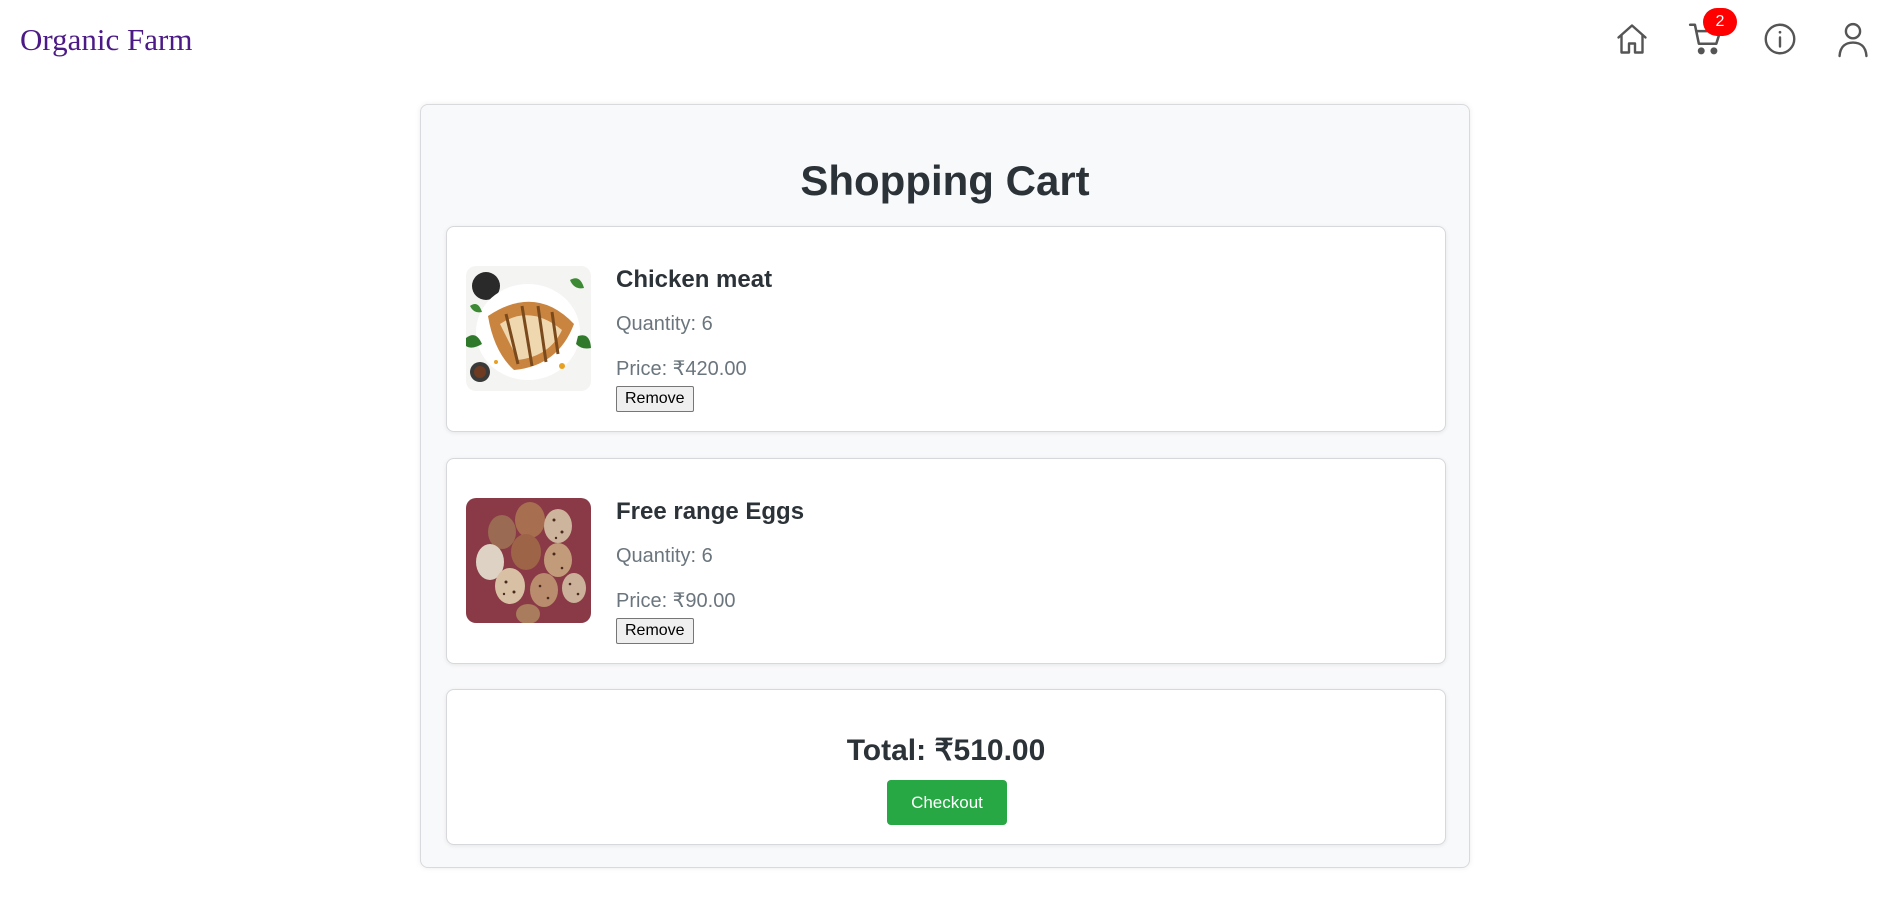 The height and width of the screenshot is (898, 1885). Describe the element at coordinates (528, 328) in the screenshot. I see `chicken-meat-image` at that location.